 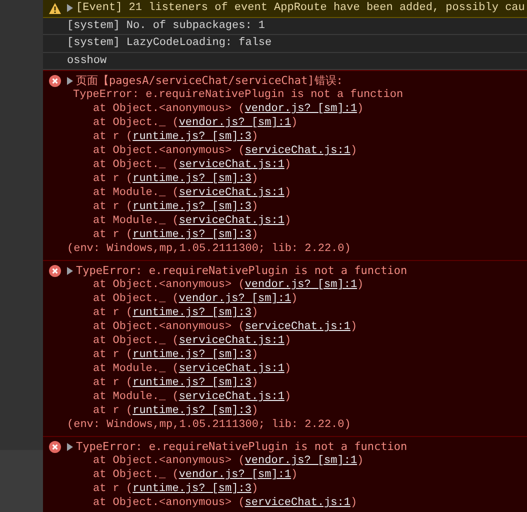 I want to click on error-title: 页面【pagesA/serviceChat/serviceChat]错误:, so click(x=209, y=81).